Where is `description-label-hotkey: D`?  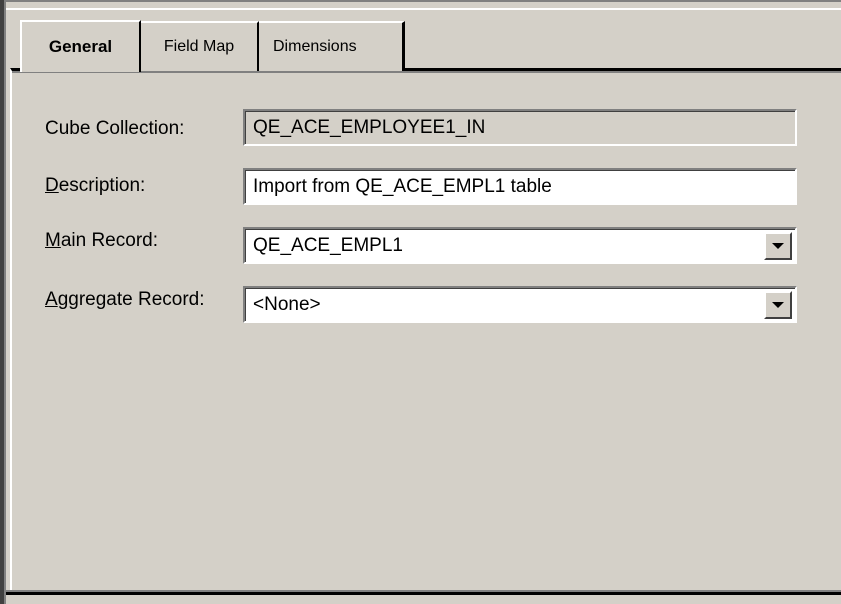
description-label-hotkey: D is located at coordinates (52, 185).